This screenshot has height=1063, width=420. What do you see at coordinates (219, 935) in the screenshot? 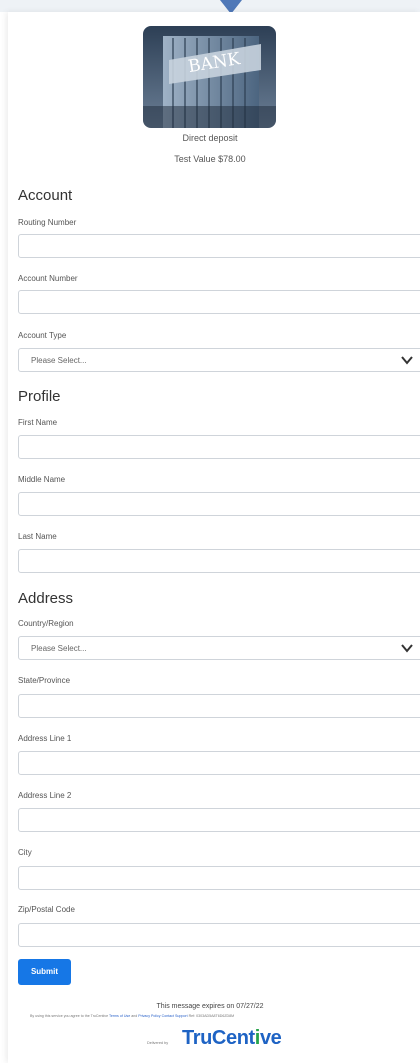
I see `zip-input` at bounding box center [219, 935].